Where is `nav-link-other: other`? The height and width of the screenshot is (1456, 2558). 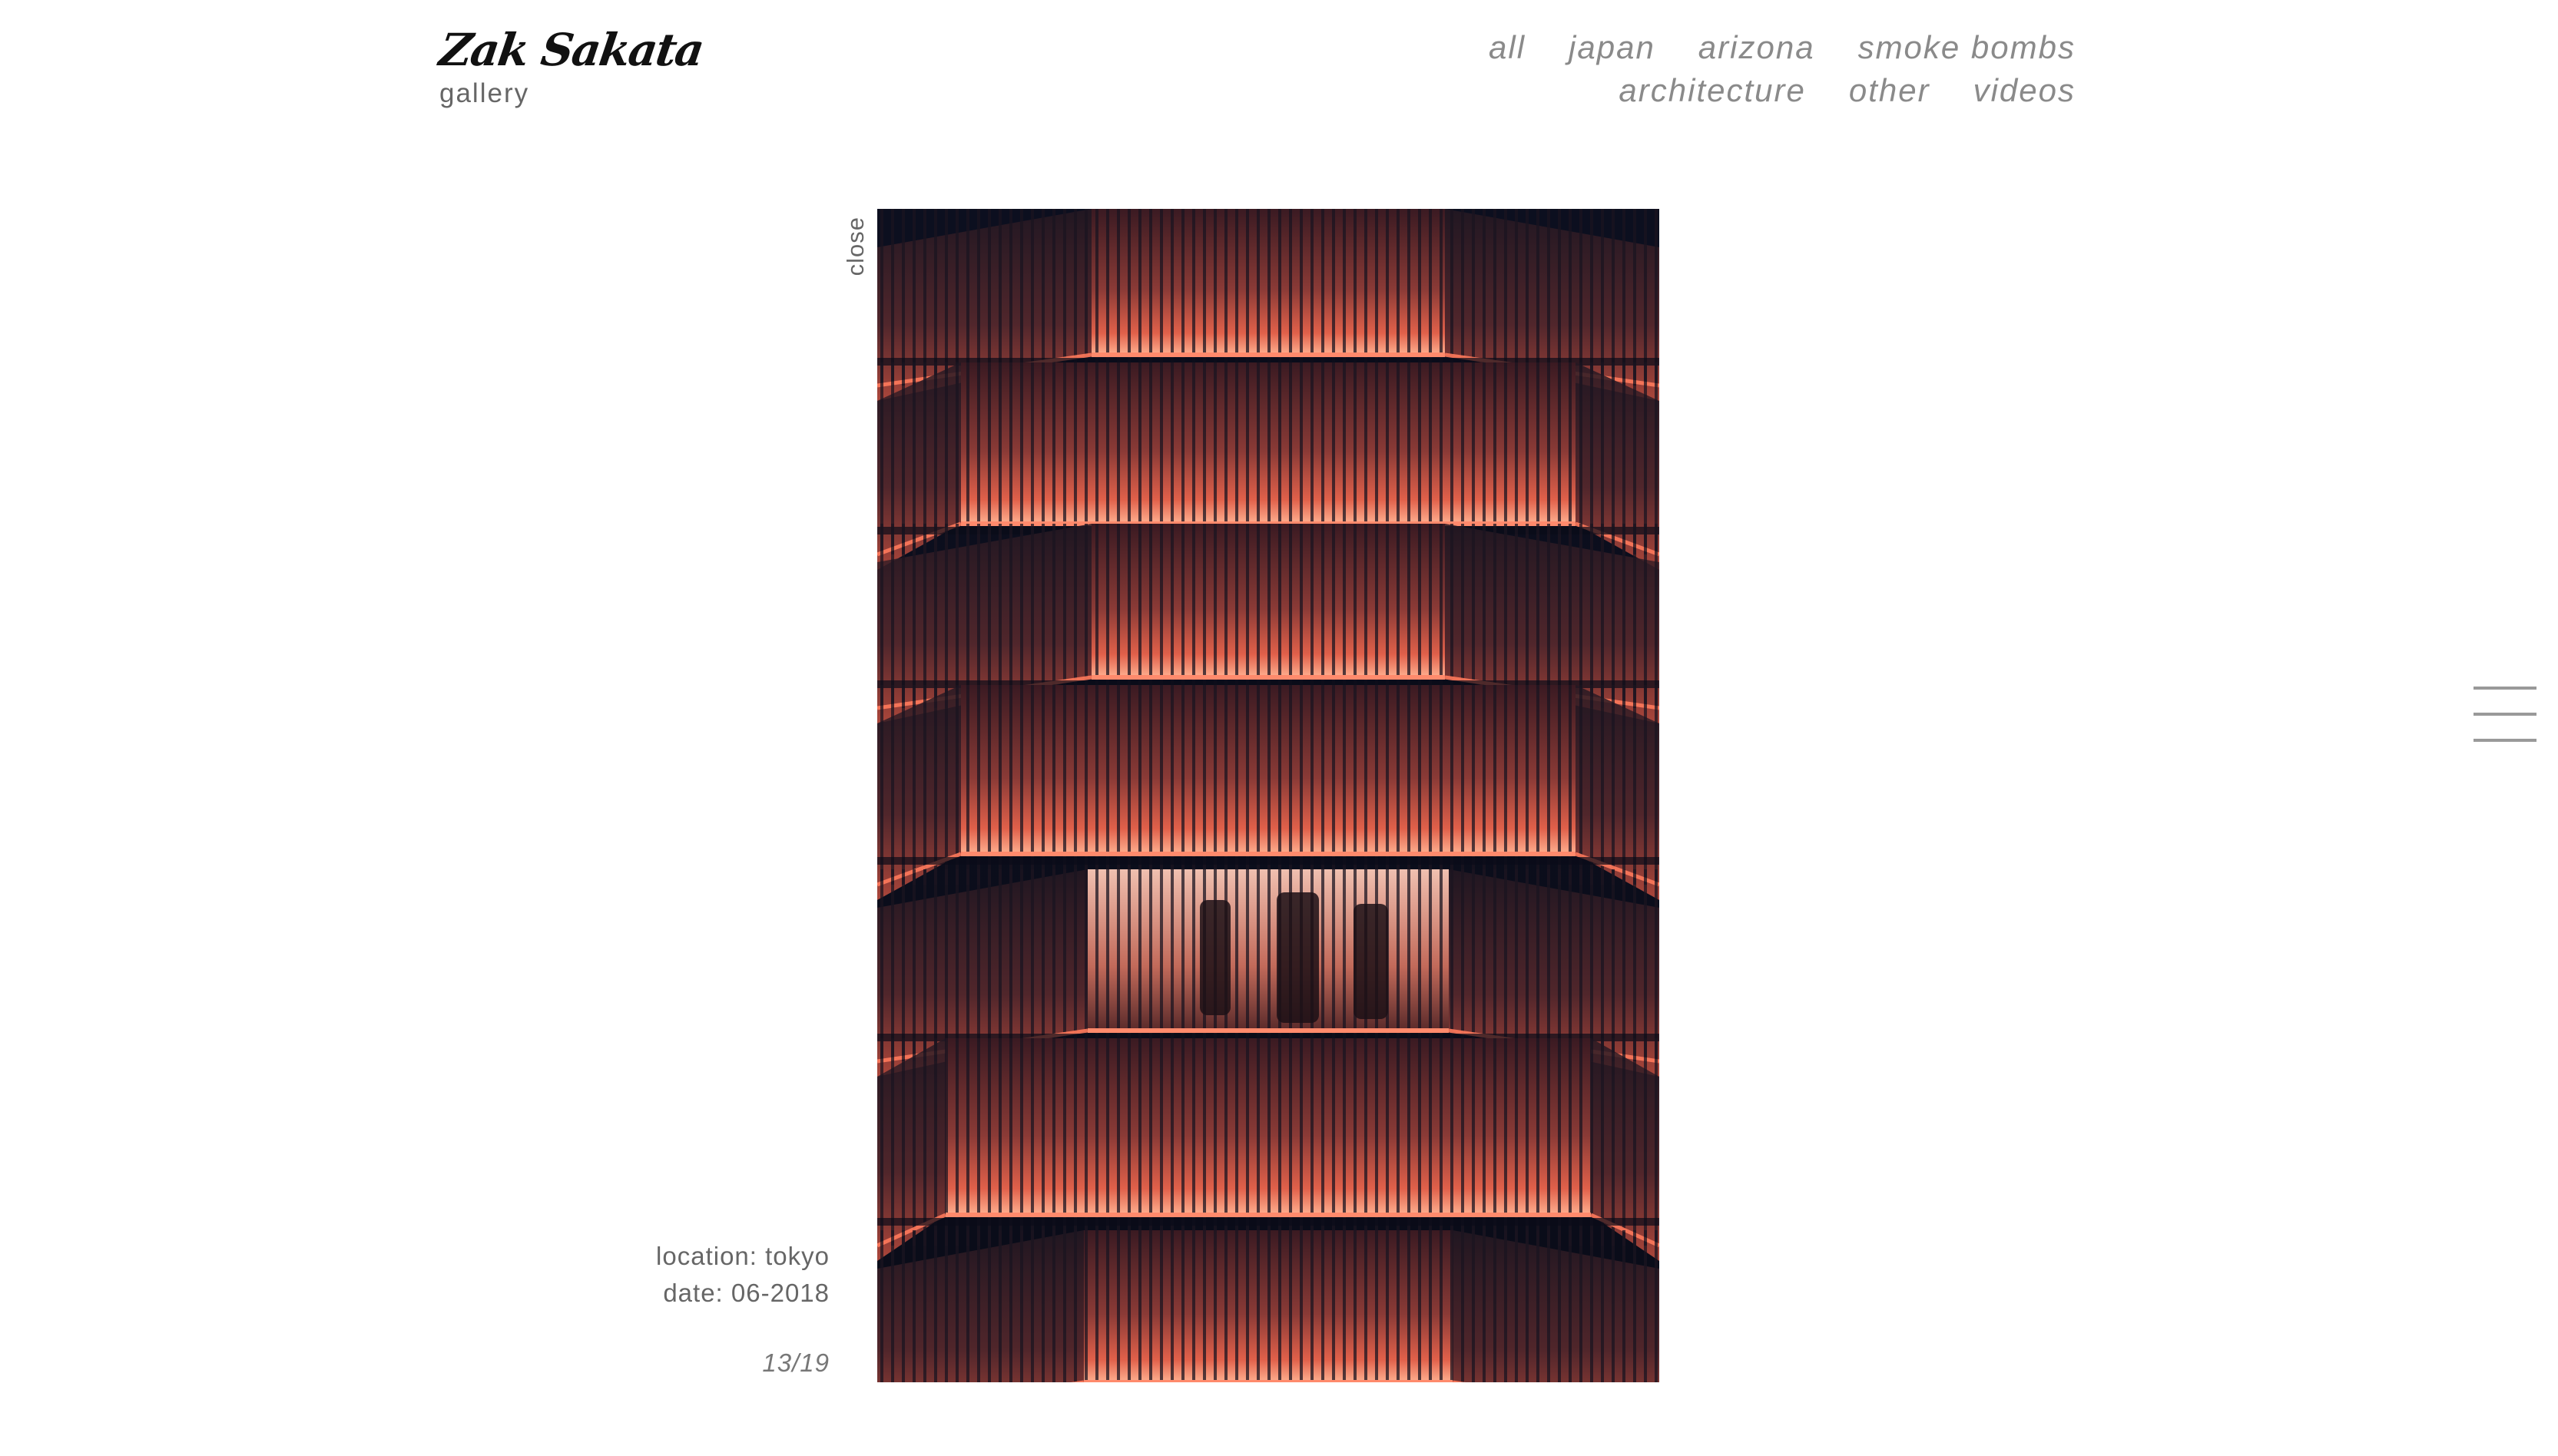
nav-link-other: other is located at coordinates (1889, 90).